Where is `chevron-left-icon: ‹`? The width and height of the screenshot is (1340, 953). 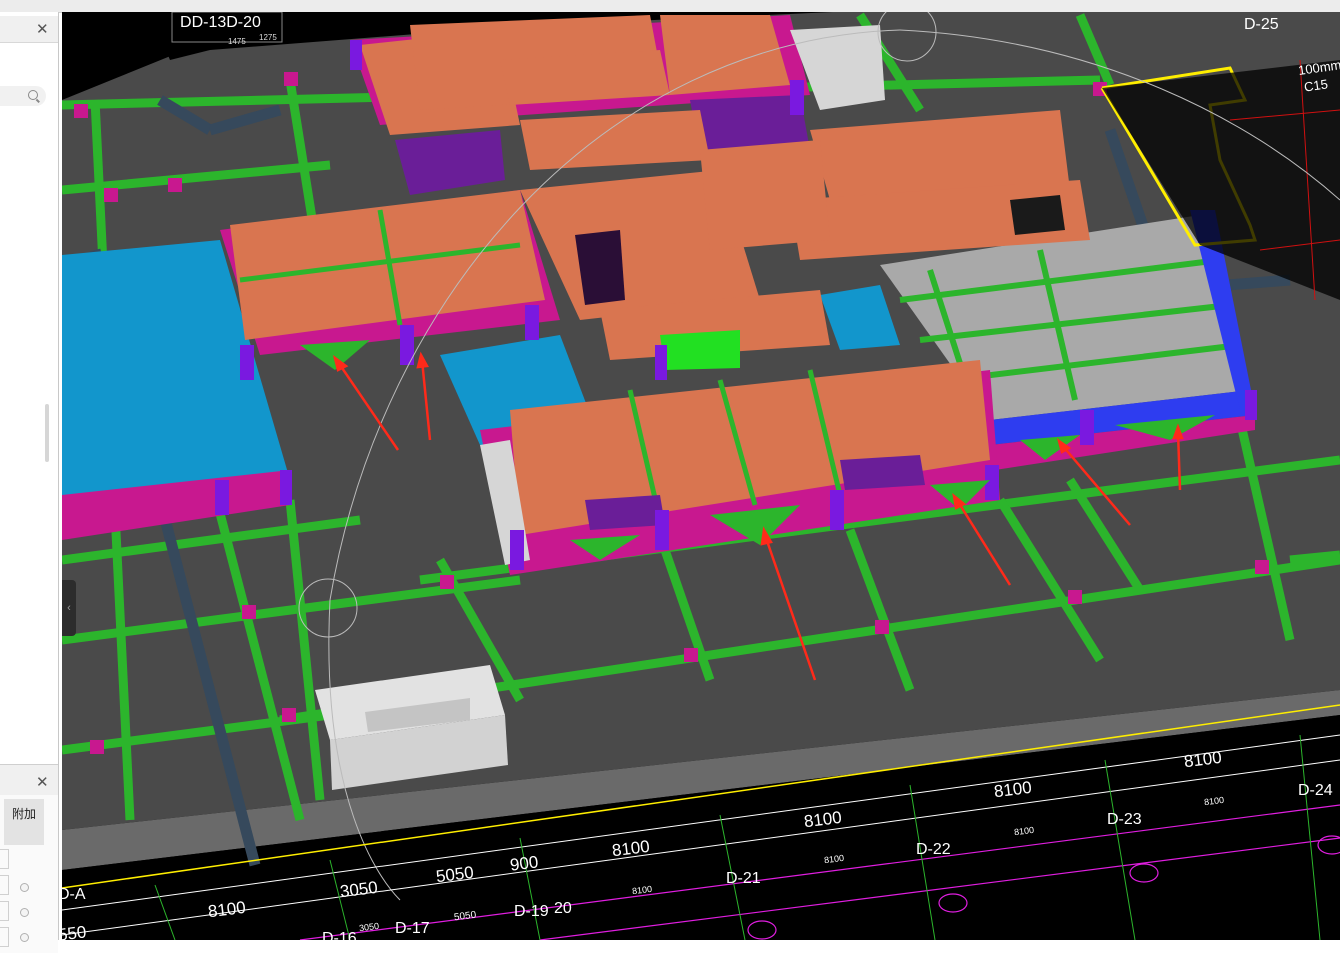 chevron-left-icon: ‹ is located at coordinates (69, 608).